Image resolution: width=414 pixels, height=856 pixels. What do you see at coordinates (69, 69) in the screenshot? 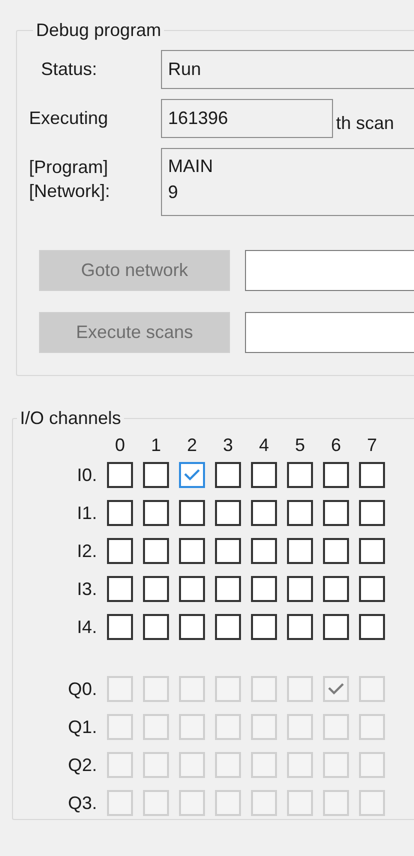
I see `field-label: Status:` at bounding box center [69, 69].